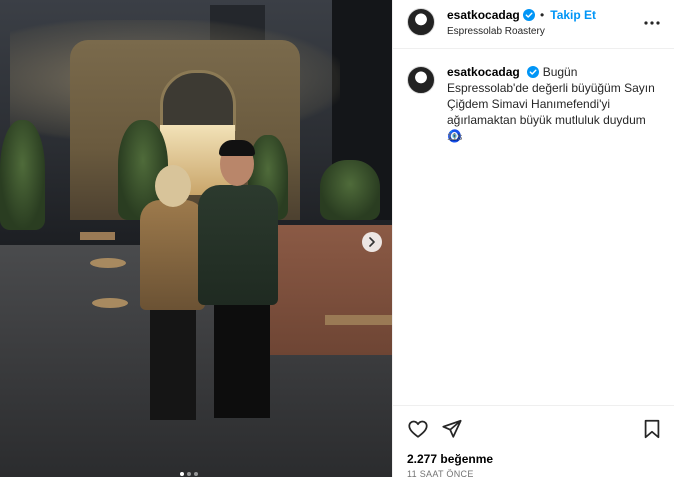  Describe the element at coordinates (573, 15) in the screenshot. I see `follow-button: Takip Et` at that location.